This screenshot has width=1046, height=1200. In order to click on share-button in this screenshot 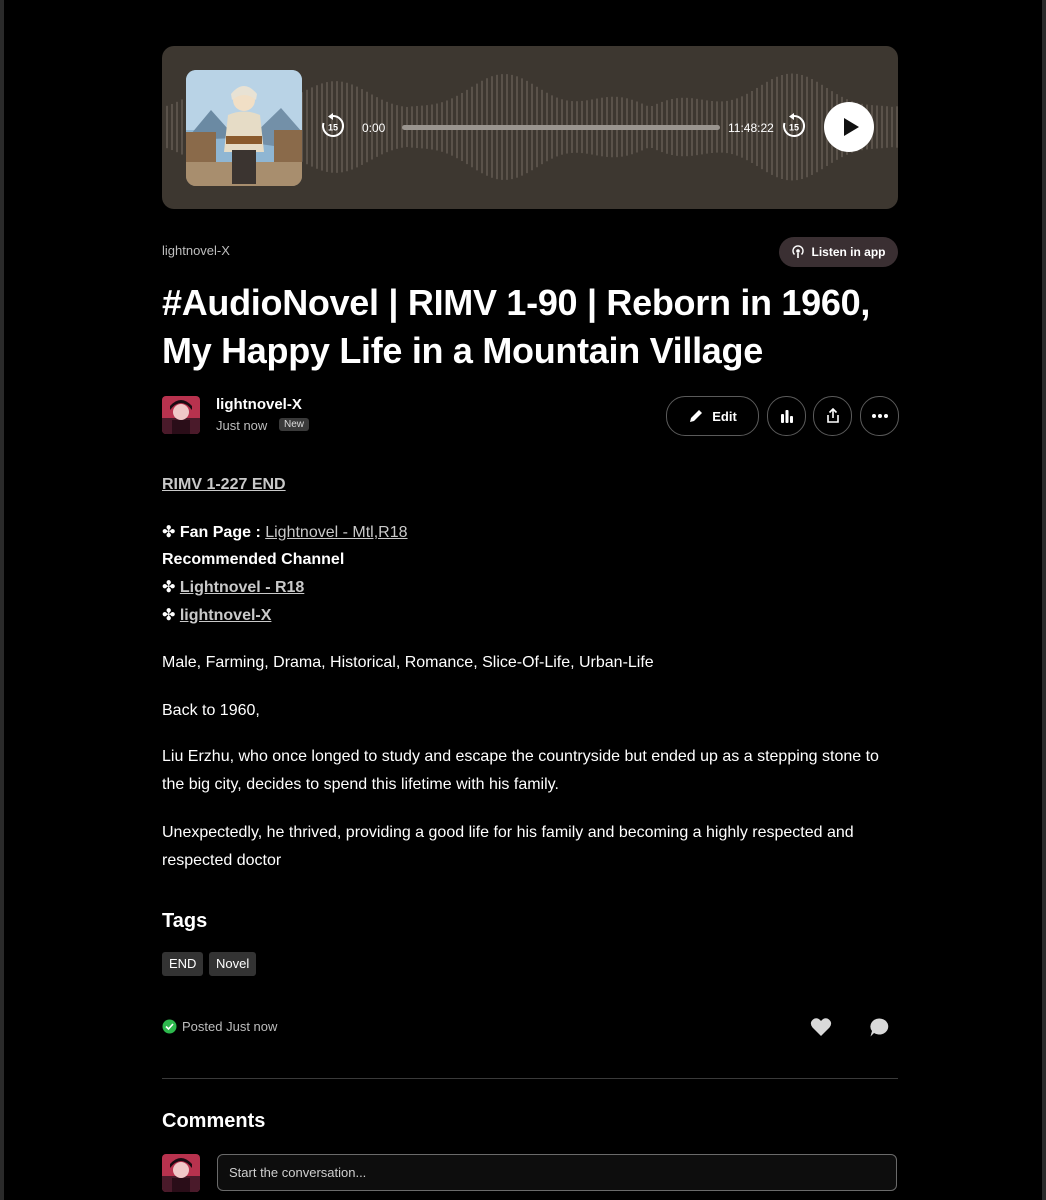, I will do `click(832, 416)`.